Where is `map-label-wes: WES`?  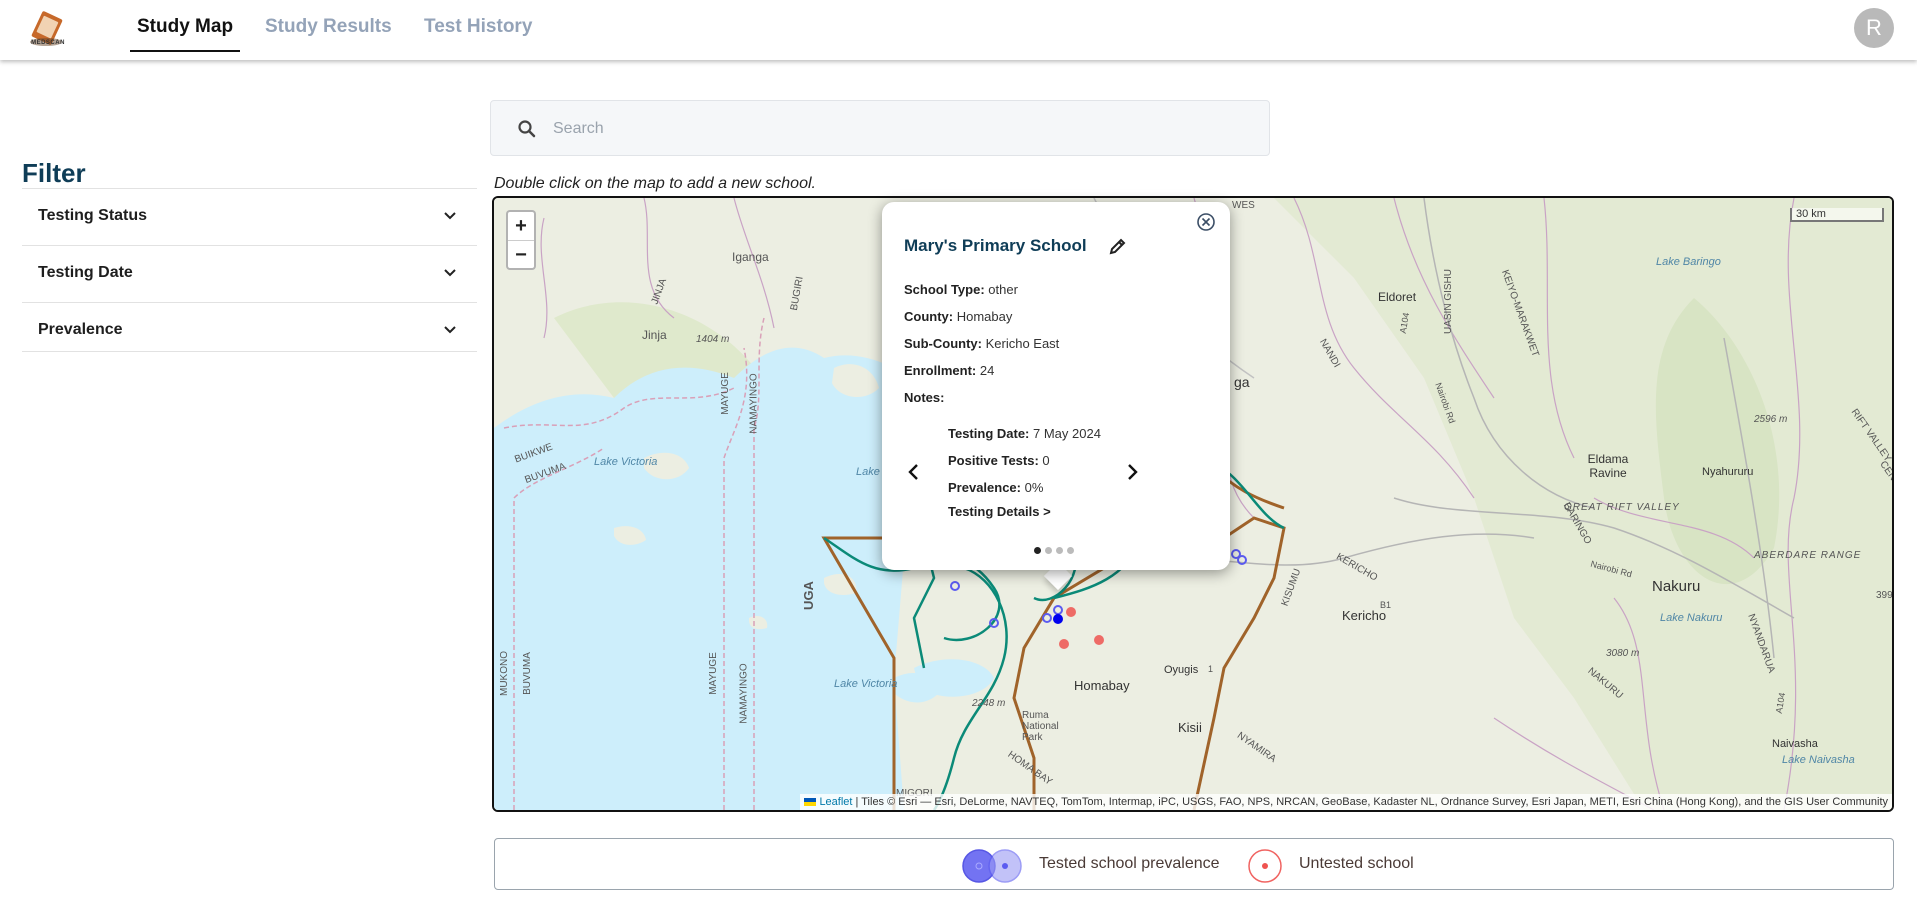 map-label-wes: WES is located at coordinates (1243, 205).